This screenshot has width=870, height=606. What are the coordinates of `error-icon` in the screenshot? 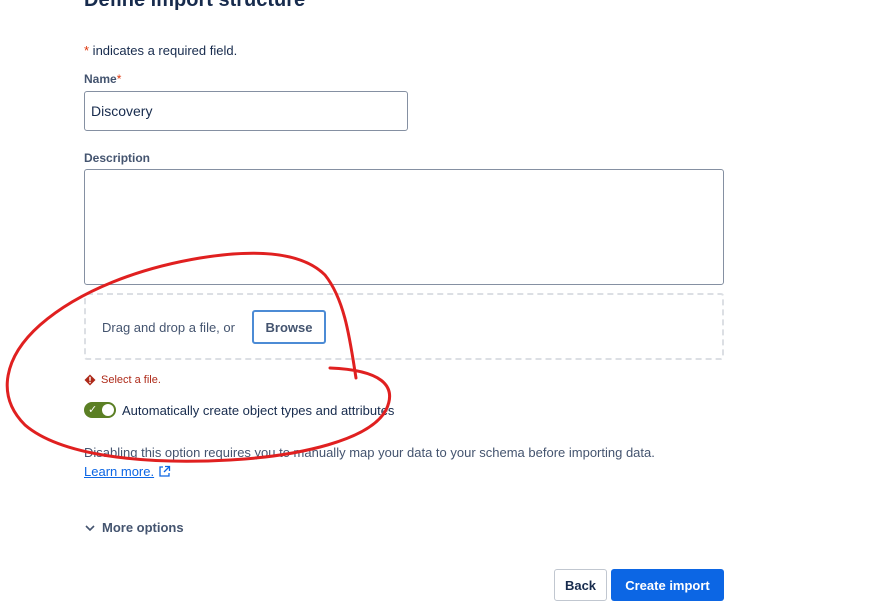 It's located at (90, 380).